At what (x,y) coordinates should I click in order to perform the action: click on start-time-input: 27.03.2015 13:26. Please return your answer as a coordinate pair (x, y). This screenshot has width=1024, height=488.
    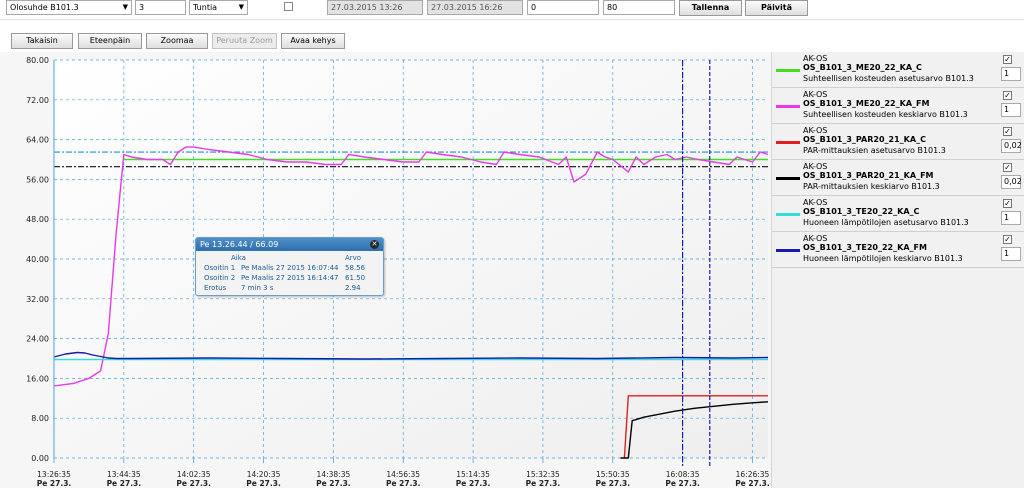
    Looking at the image, I should click on (375, 7).